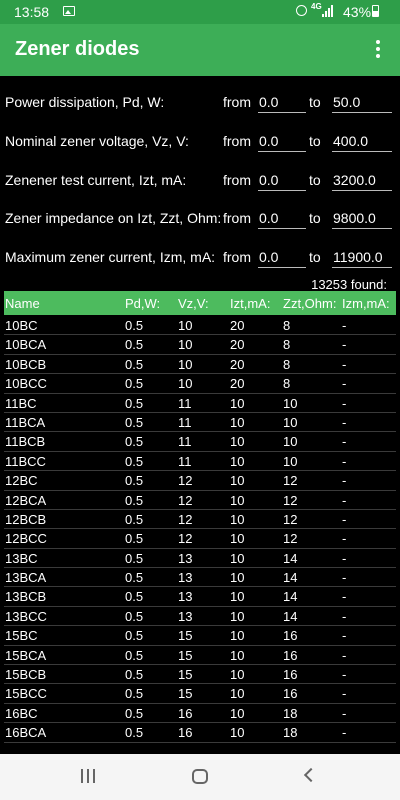 Image resolution: width=400 pixels, height=800 pixels. Describe the element at coordinates (301, 10) in the screenshot. I see `alarm-icon` at that location.